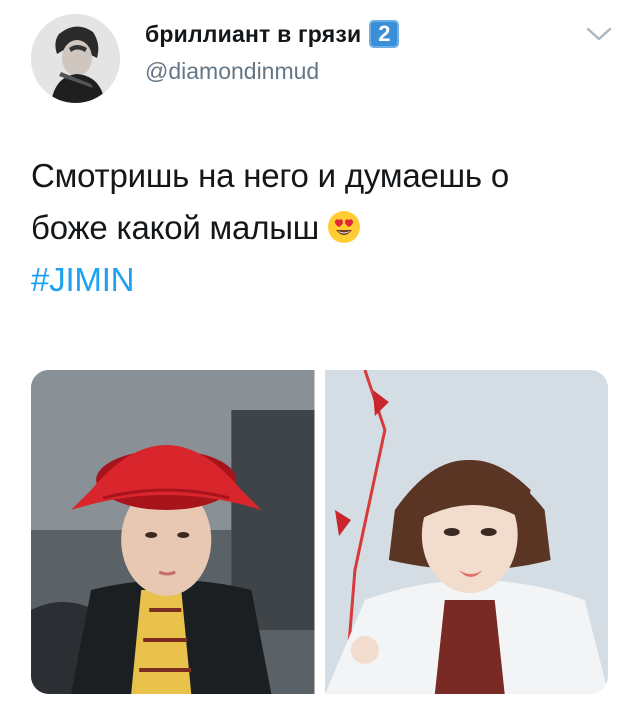  I want to click on display-name: бриллиант в грязи, so click(253, 34).